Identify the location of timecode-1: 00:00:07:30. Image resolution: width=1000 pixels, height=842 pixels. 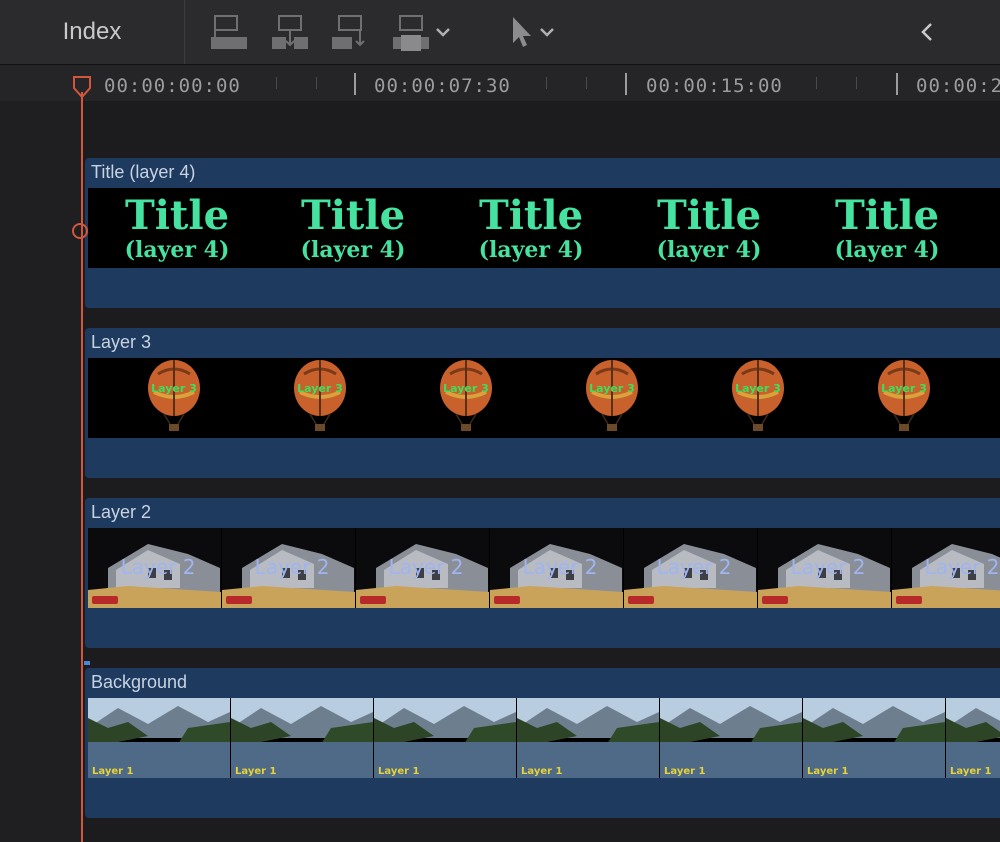
(442, 86).